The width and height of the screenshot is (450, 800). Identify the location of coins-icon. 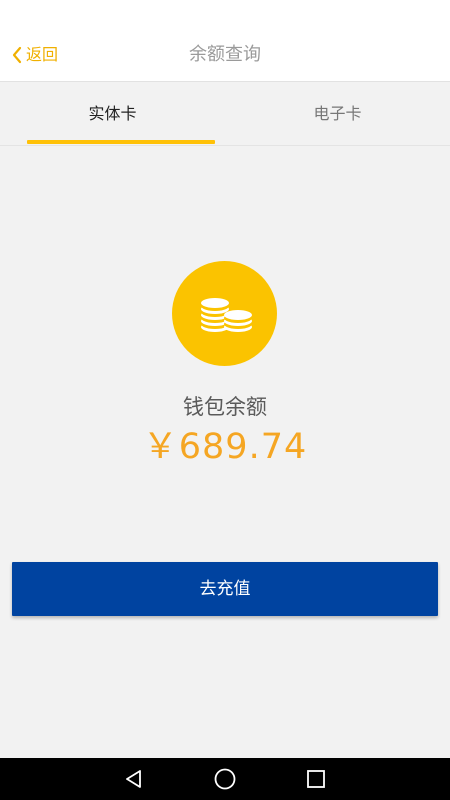
(226, 314).